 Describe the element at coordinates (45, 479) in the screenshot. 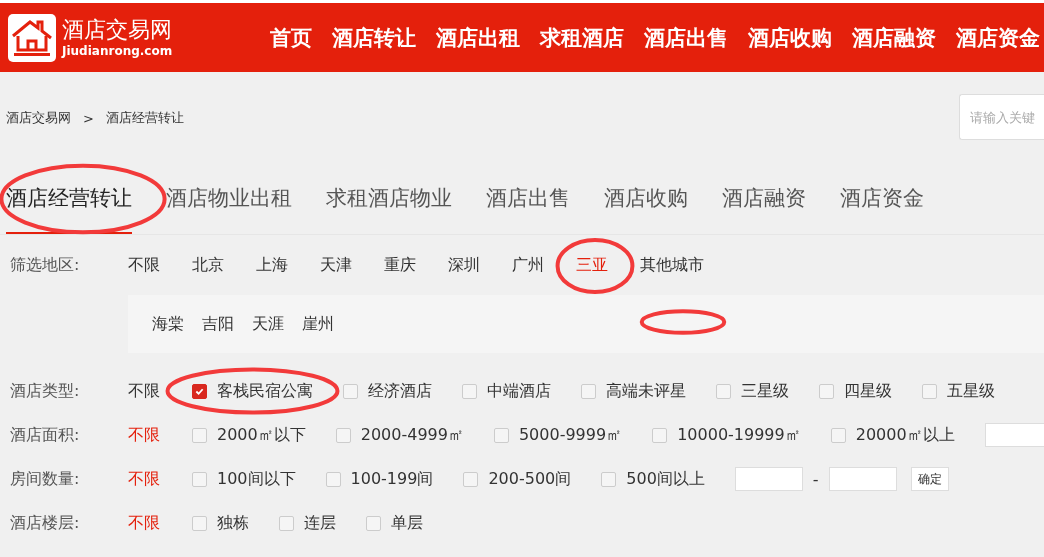

I see `filter-label: 房间数量:` at that location.